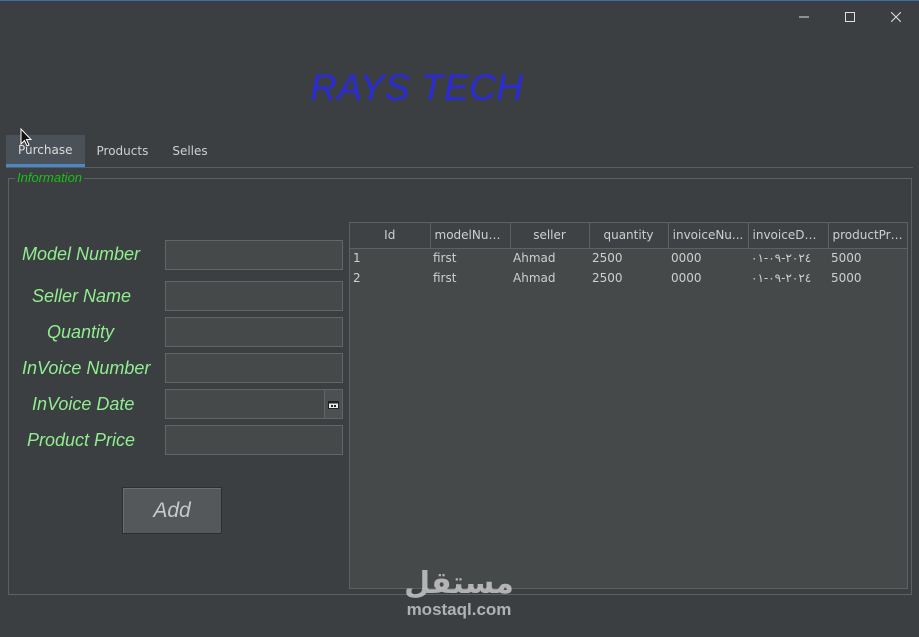 Image resolution: width=919 pixels, height=637 pixels. What do you see at coordinates (254, 332) in the screenshot?
I see `quantity-input` at bounding box center [254, 332].